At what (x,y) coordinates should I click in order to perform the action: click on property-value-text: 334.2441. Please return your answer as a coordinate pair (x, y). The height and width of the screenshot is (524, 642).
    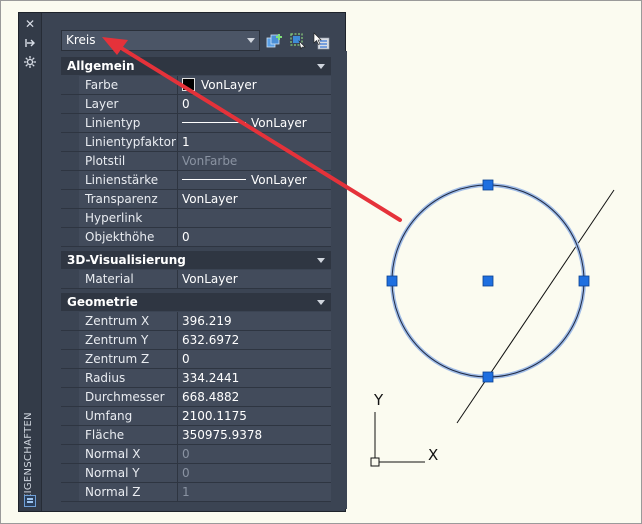
    Looking at the image, I should click on (211, 378).